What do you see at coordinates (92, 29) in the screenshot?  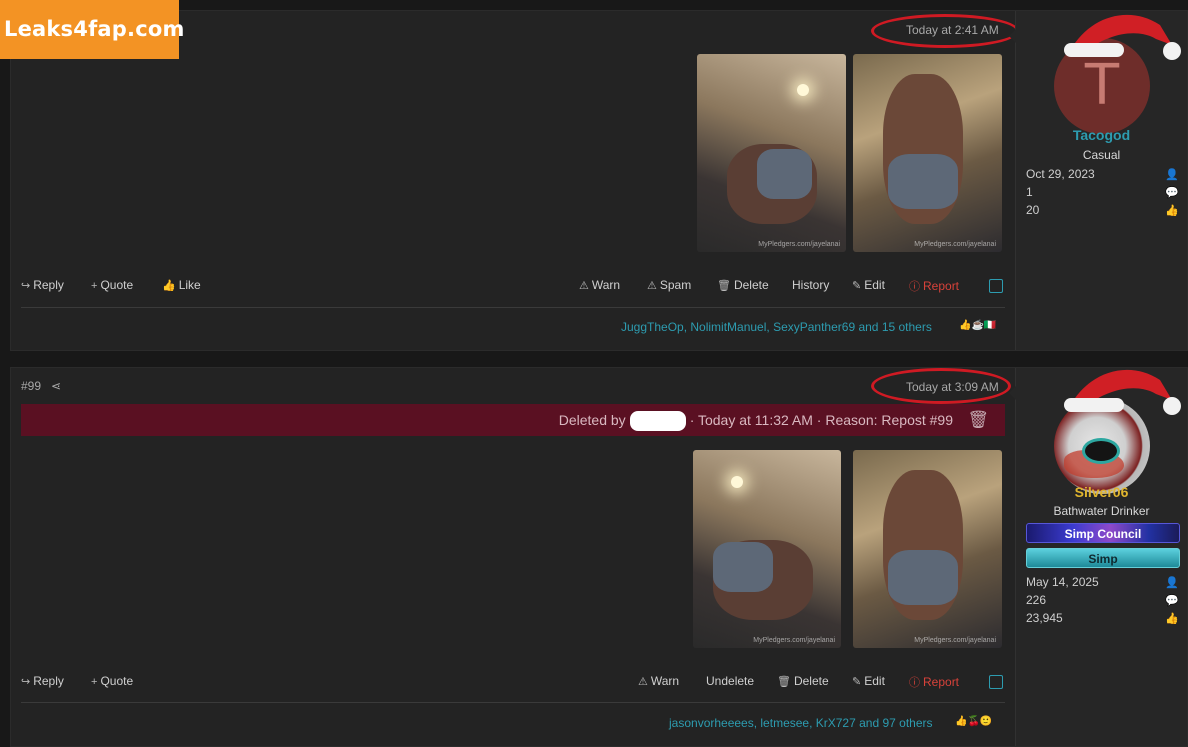 I see `site-watermark: Leaks4fap.com` at bounding box center [92, 29].